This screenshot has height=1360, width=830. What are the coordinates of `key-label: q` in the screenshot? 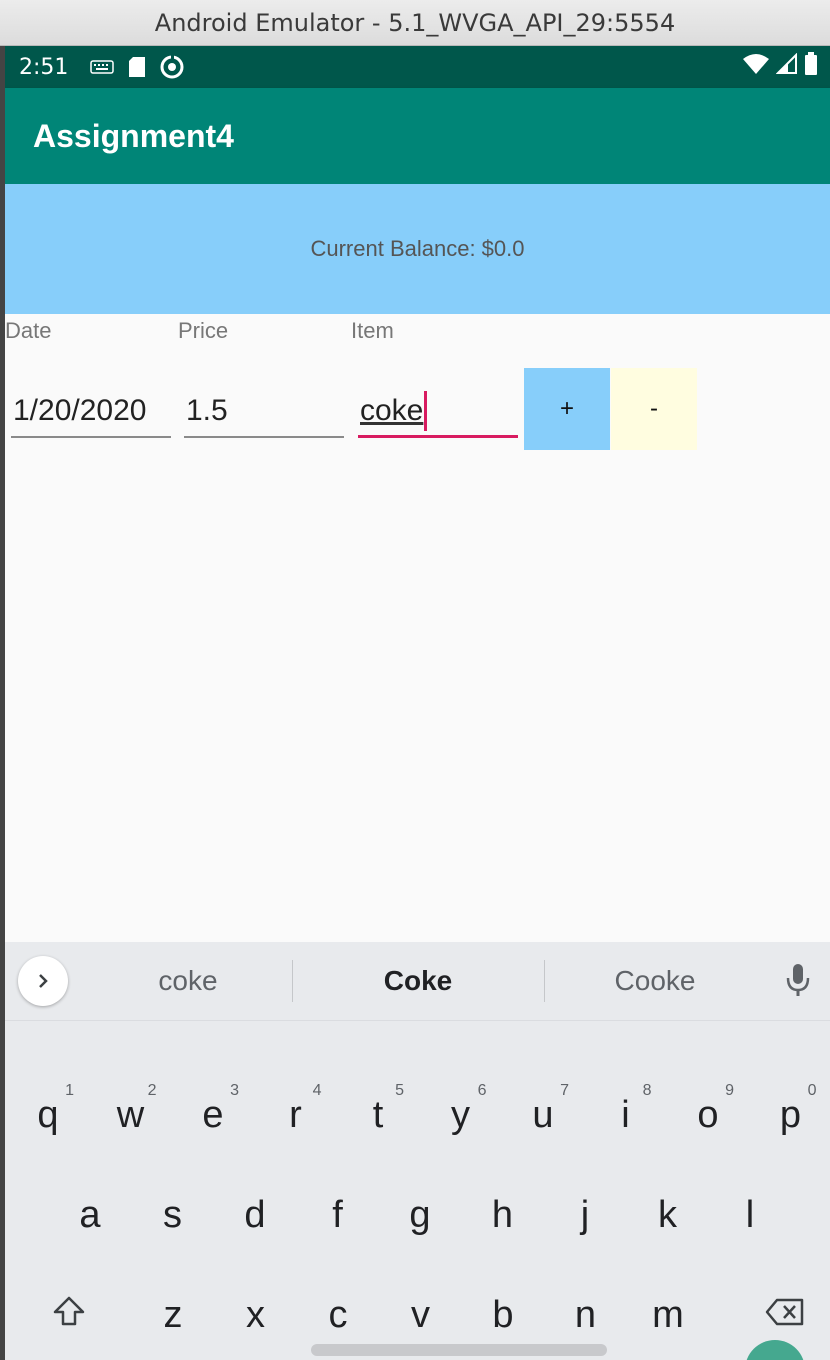 It's located at (48, 1114).